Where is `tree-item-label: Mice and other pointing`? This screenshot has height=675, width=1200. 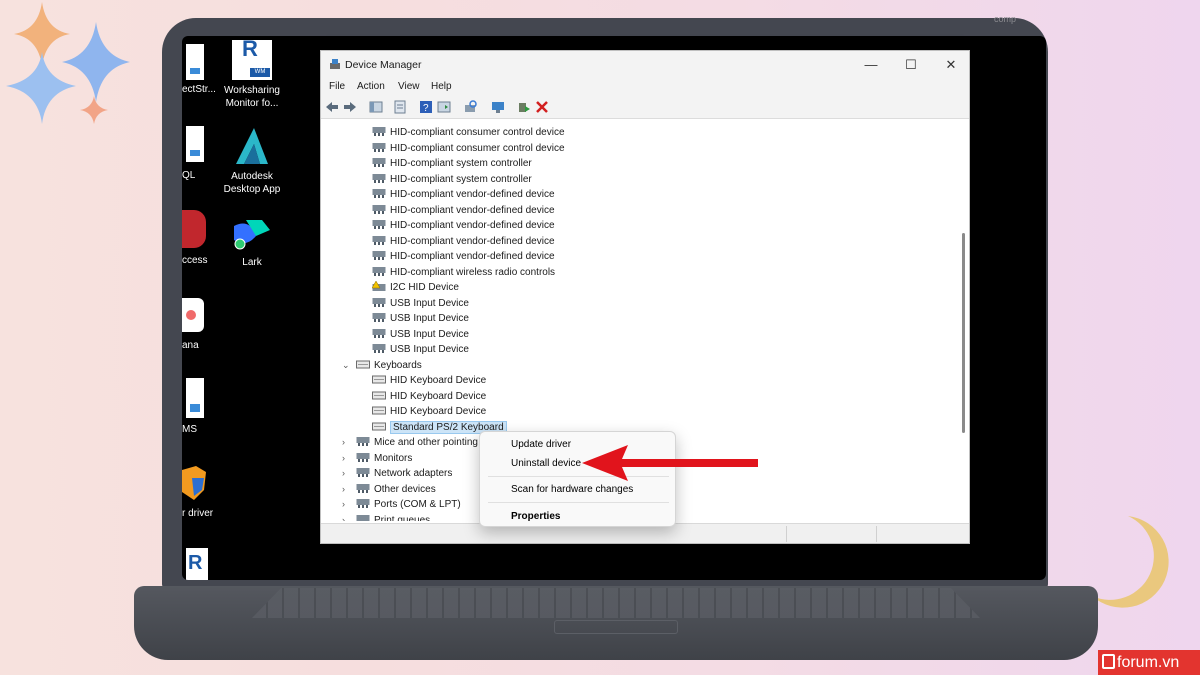 tree-item-label: Mice and other pointing is located at coordinates (426, 442).